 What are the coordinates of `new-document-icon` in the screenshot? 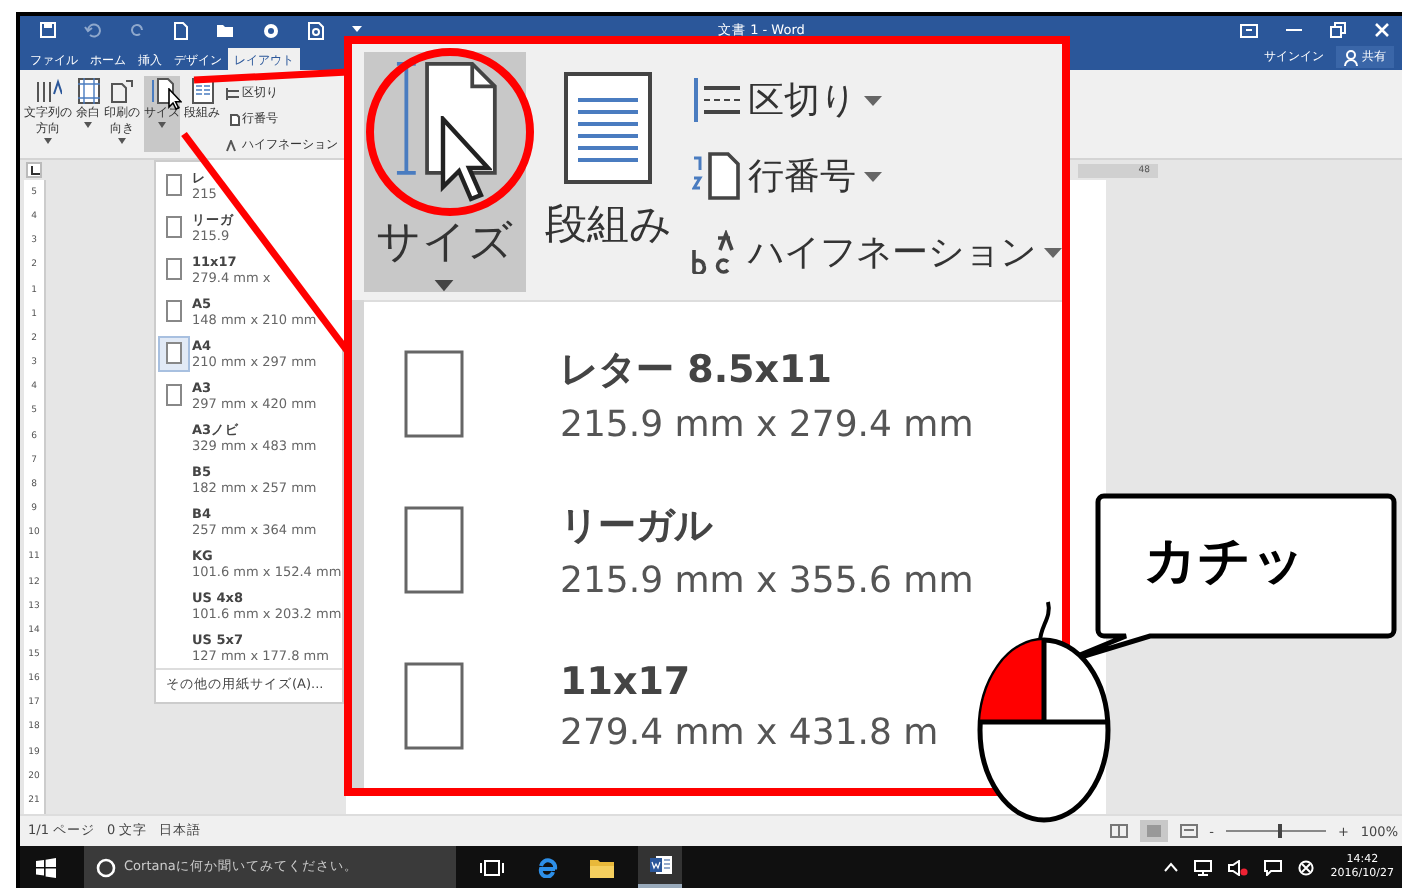 It's located at (181, 30).